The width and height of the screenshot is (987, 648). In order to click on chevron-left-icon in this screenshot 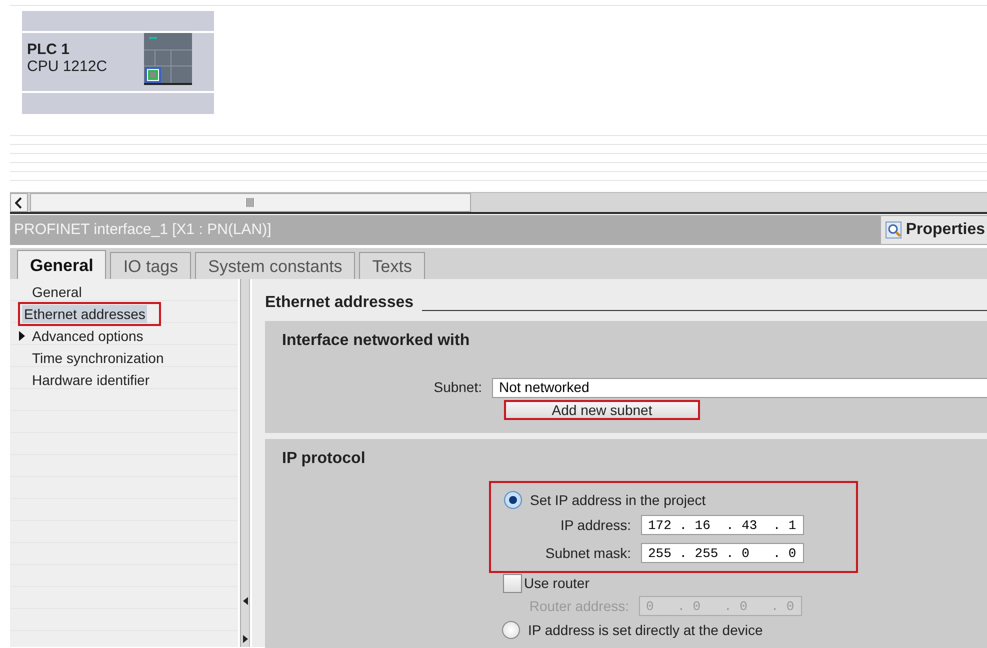, I will do `click(19, 202)`.